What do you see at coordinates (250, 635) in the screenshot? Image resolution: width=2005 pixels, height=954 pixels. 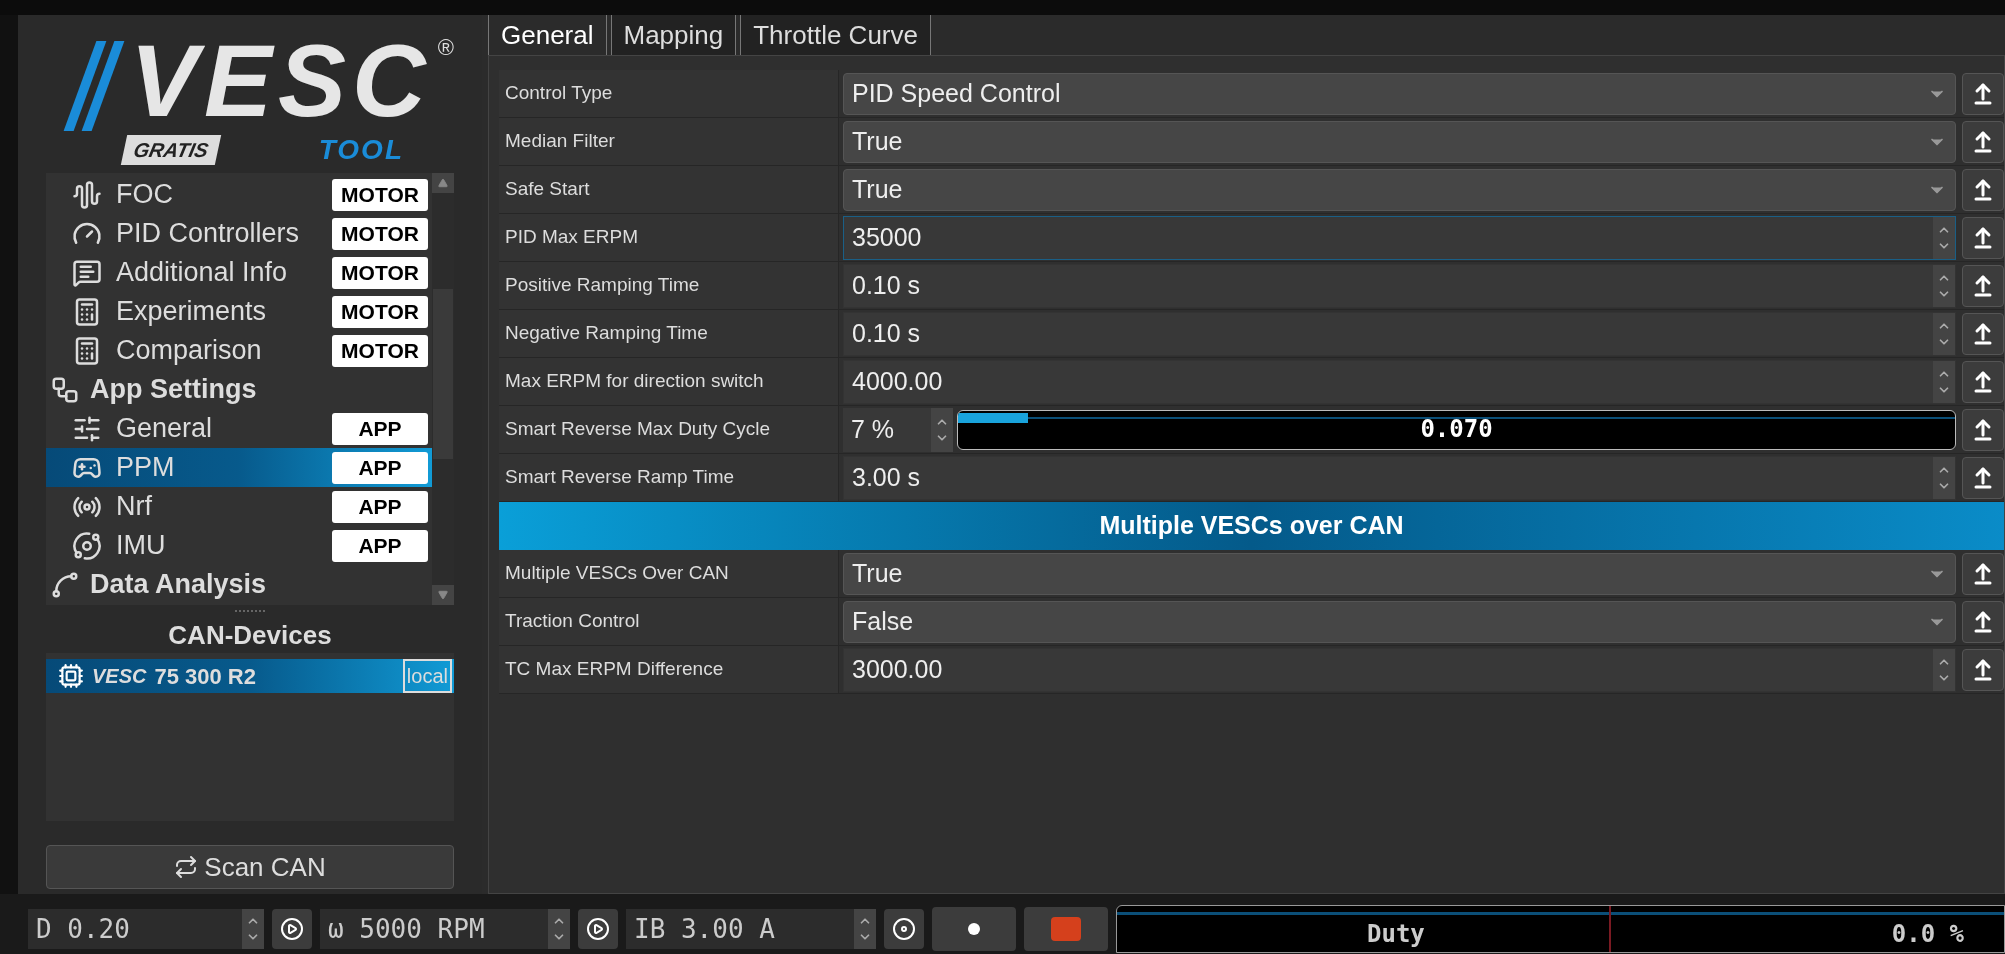 I see `panel-title: CAN-Devices` at bounding box center [250, 635].